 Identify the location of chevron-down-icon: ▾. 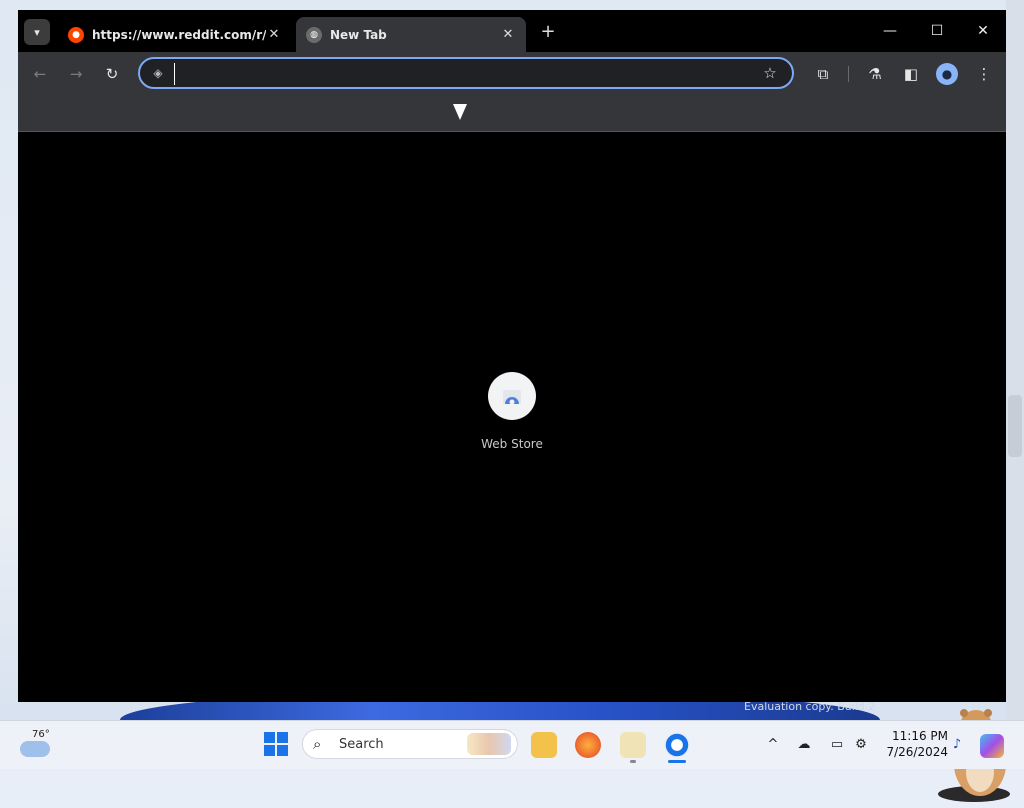
(37, 32).